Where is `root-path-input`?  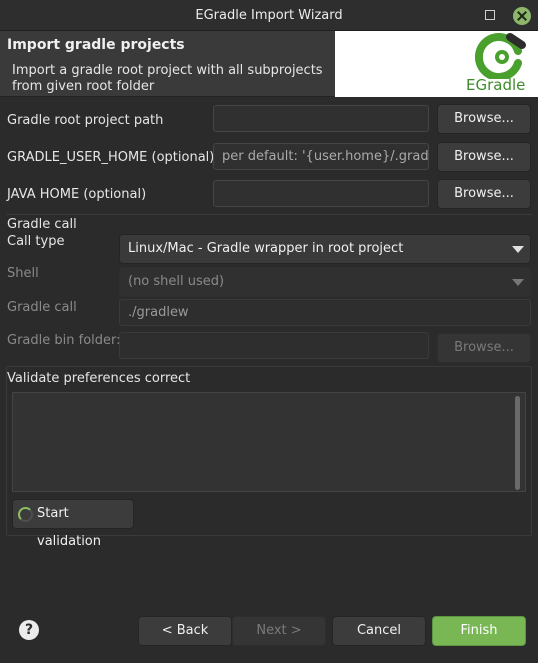 root-path-input is located at coordinates (321, 118).